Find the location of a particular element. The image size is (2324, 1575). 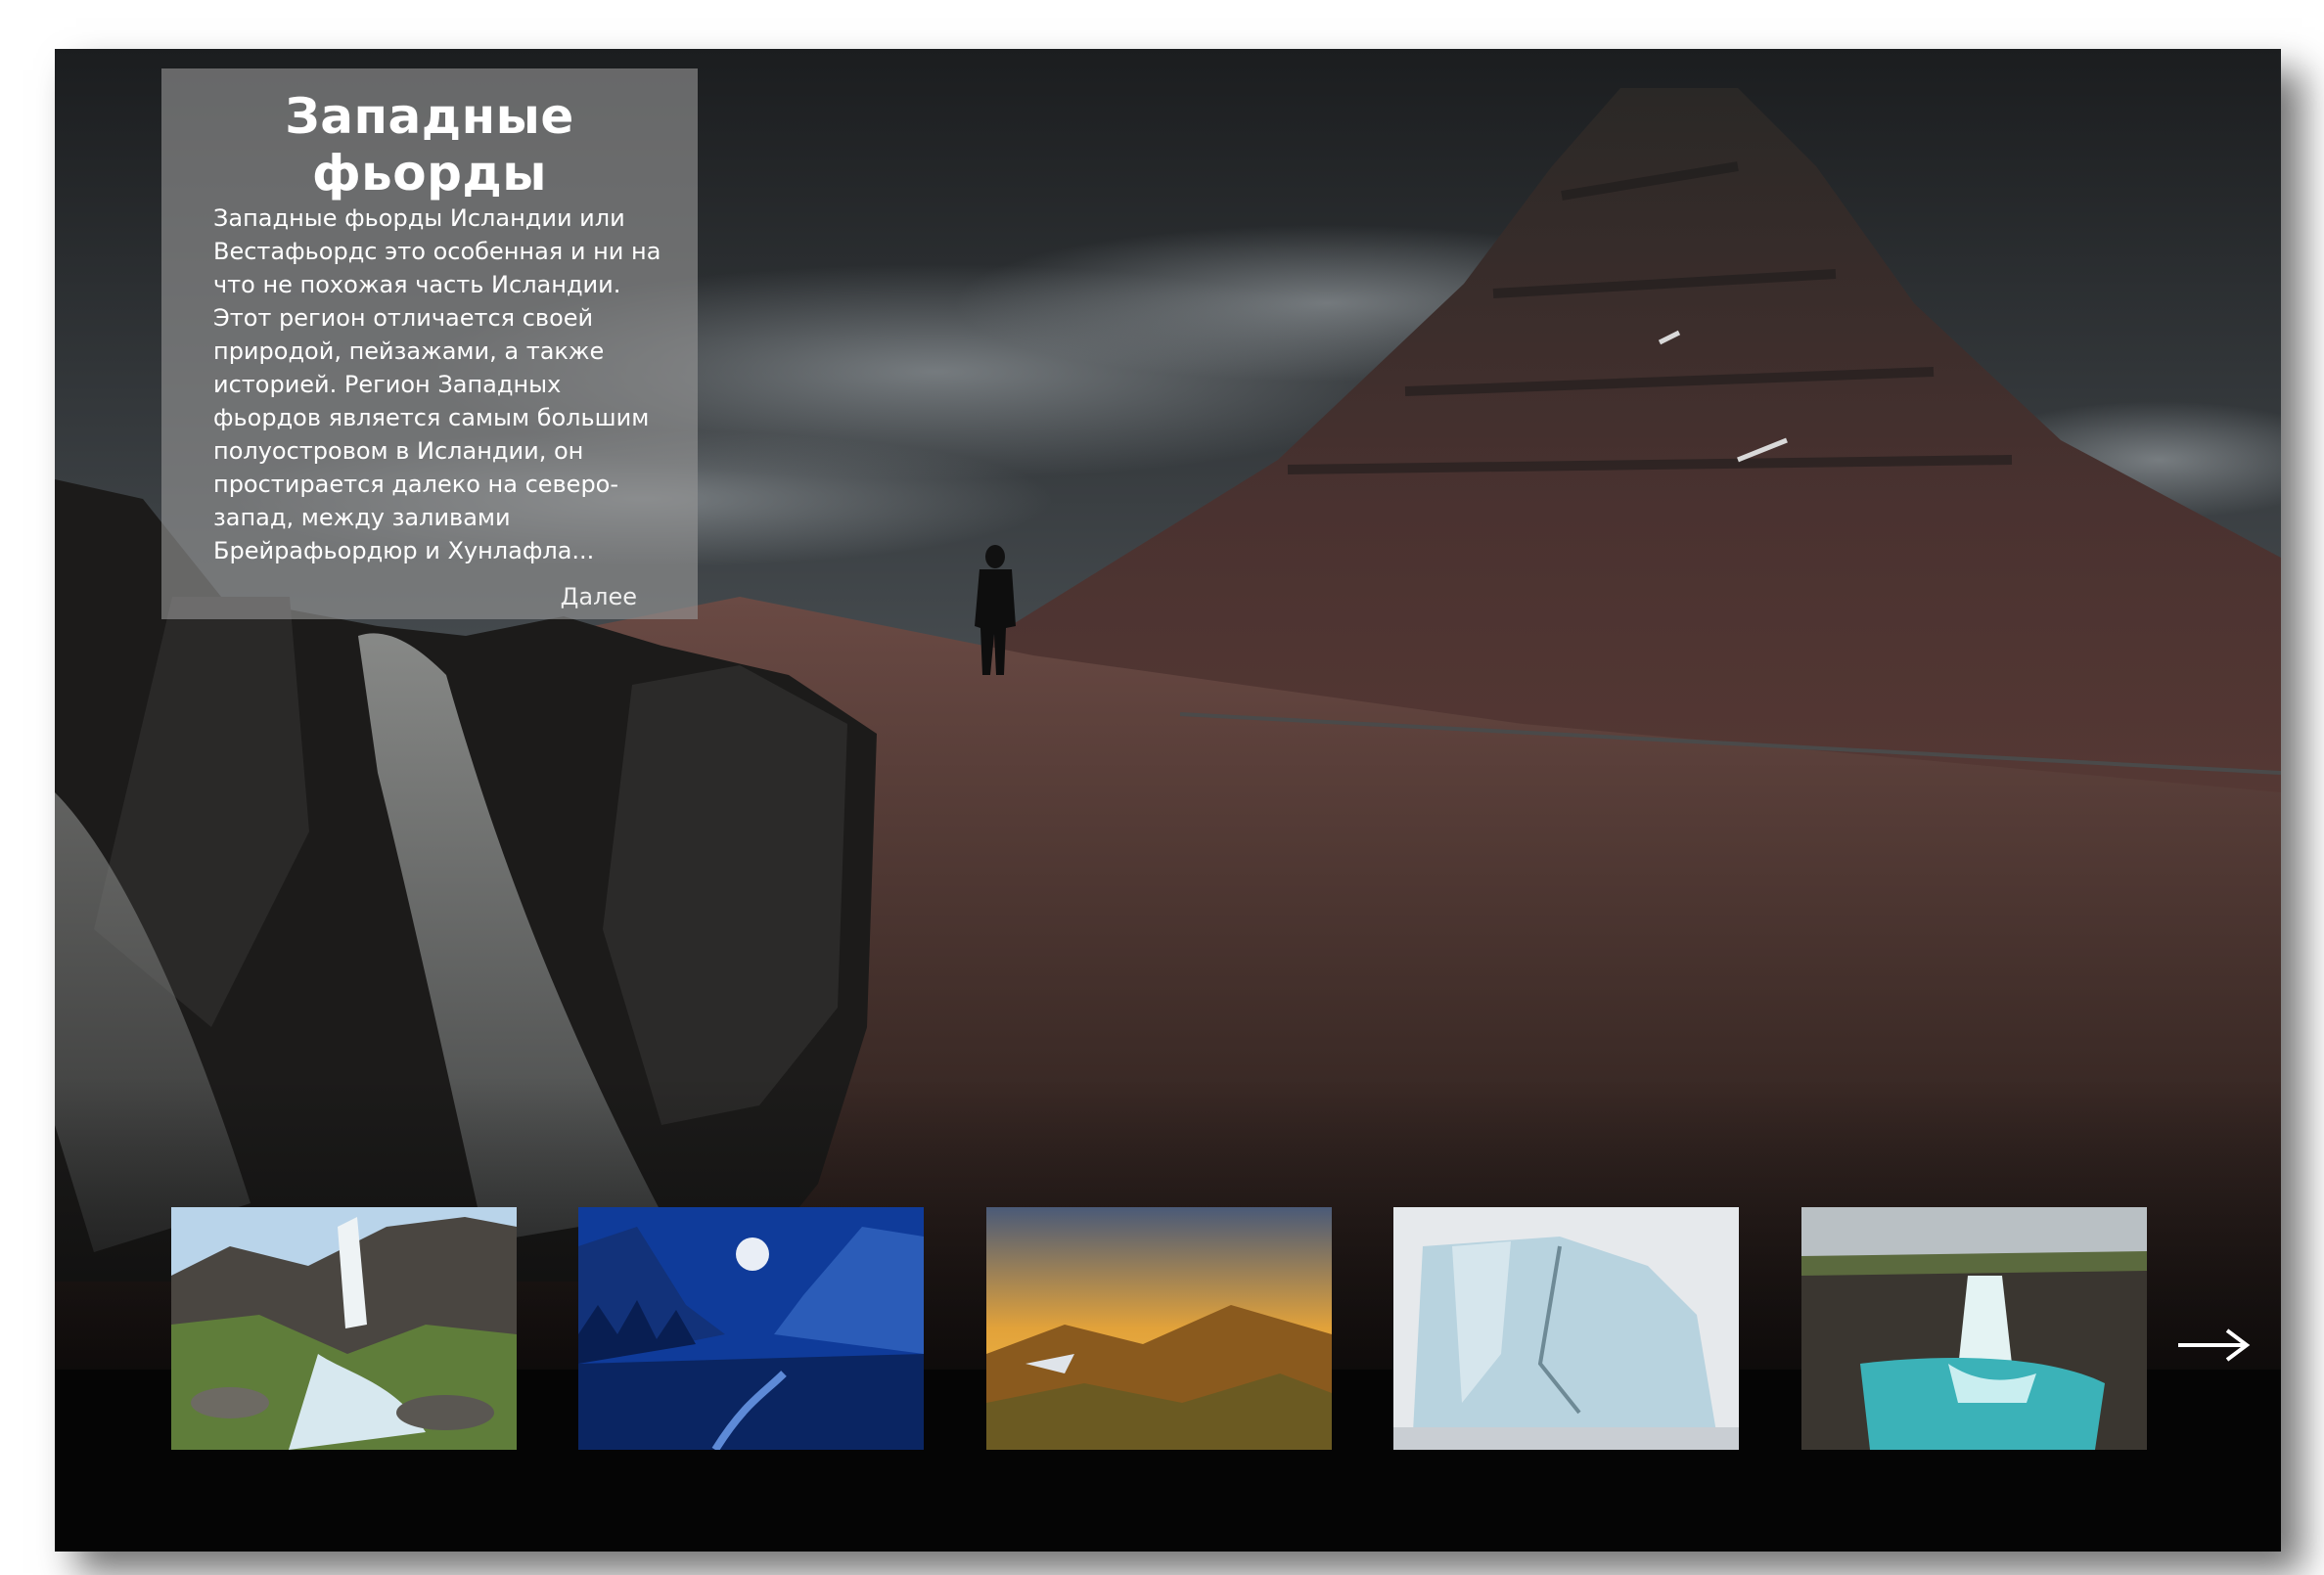

blue-moon-valley-image is located at coordinates (751, 1328).